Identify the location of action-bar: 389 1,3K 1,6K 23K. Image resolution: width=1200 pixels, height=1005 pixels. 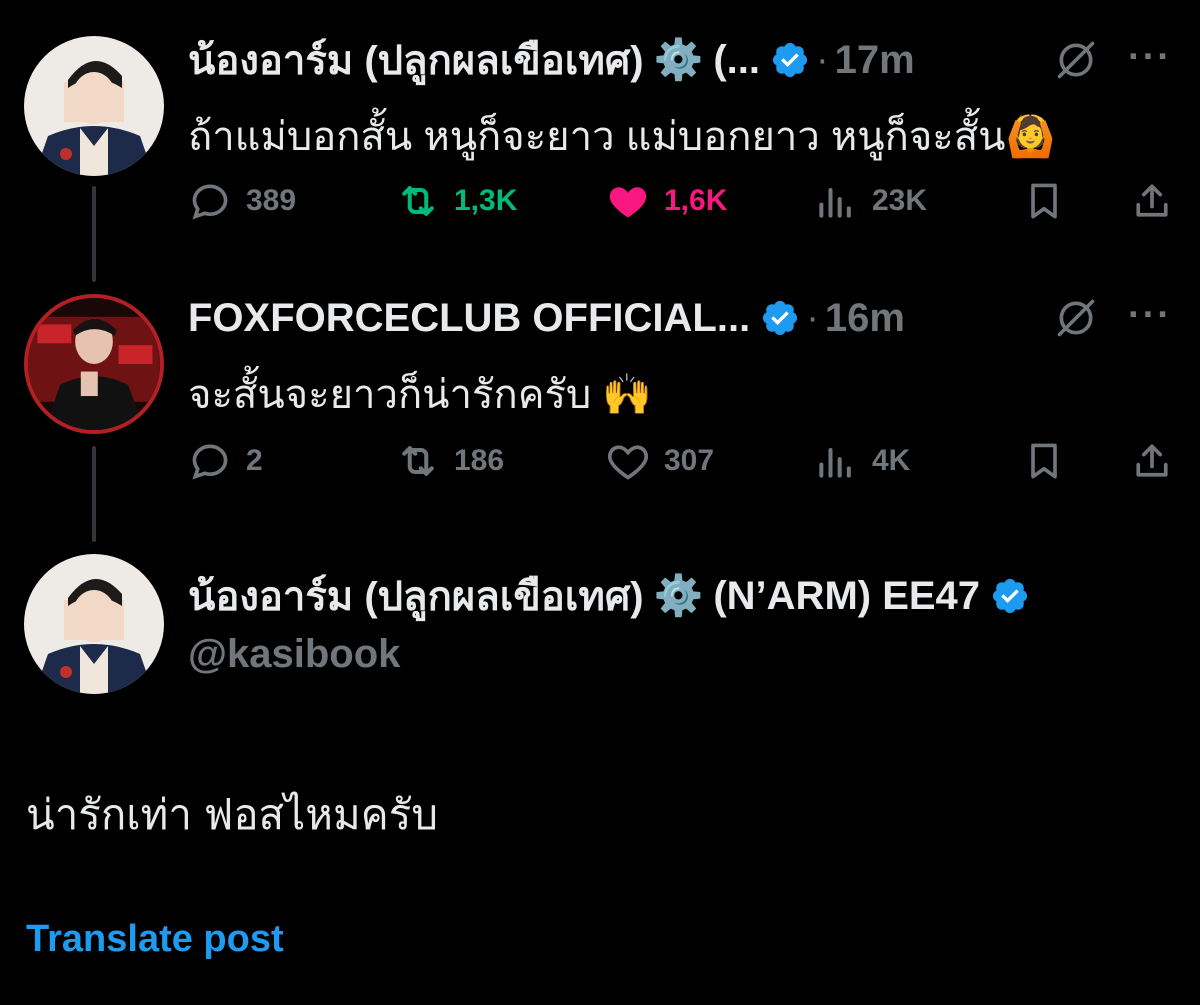
(683, 201).